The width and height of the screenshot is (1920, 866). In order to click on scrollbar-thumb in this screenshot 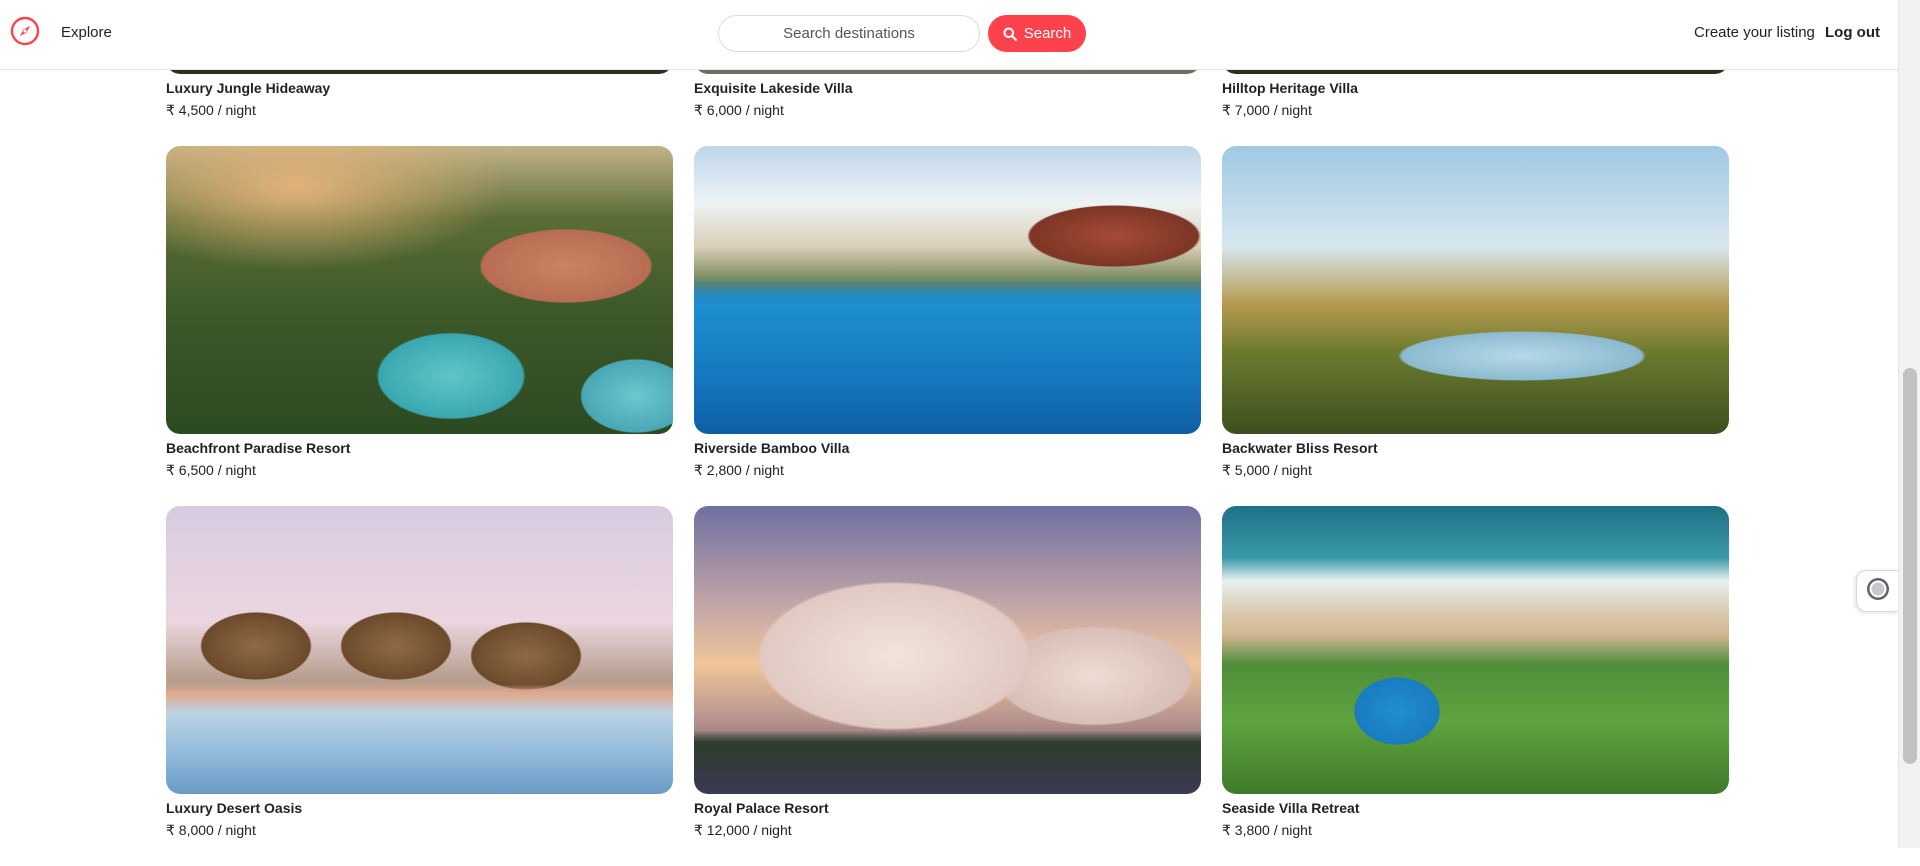, I will do `click(1910, 566)`.